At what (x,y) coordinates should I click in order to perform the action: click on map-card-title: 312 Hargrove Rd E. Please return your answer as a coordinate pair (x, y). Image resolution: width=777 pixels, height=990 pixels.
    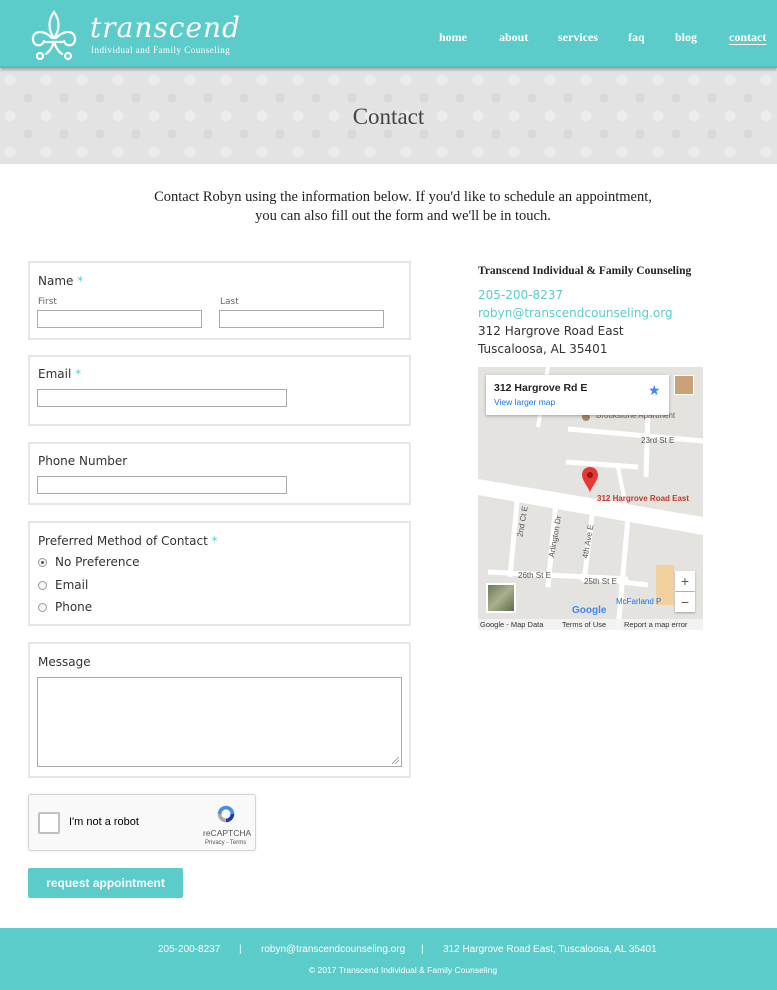
    Looking at the image, I should click on (541, 388).